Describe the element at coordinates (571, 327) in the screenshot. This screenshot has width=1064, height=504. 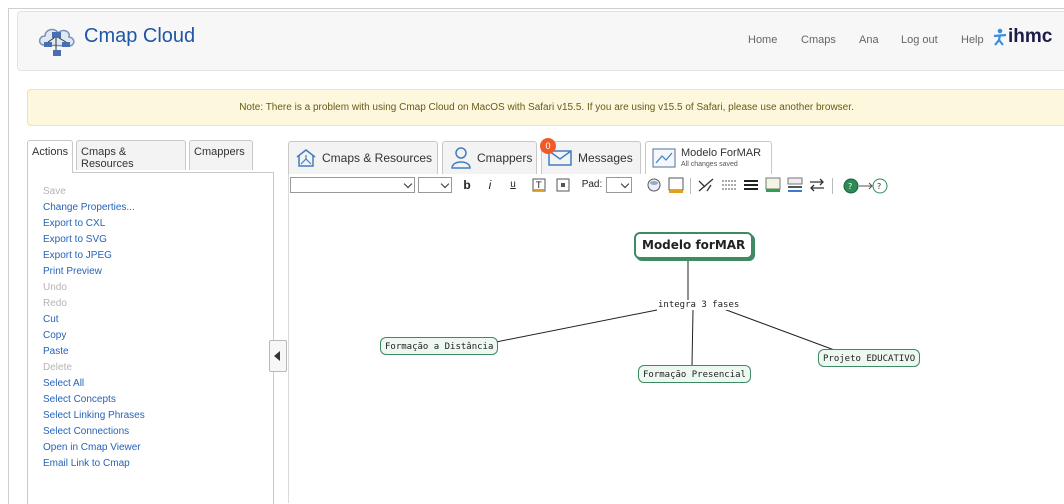
I see `connection-link-distancia` at that location.